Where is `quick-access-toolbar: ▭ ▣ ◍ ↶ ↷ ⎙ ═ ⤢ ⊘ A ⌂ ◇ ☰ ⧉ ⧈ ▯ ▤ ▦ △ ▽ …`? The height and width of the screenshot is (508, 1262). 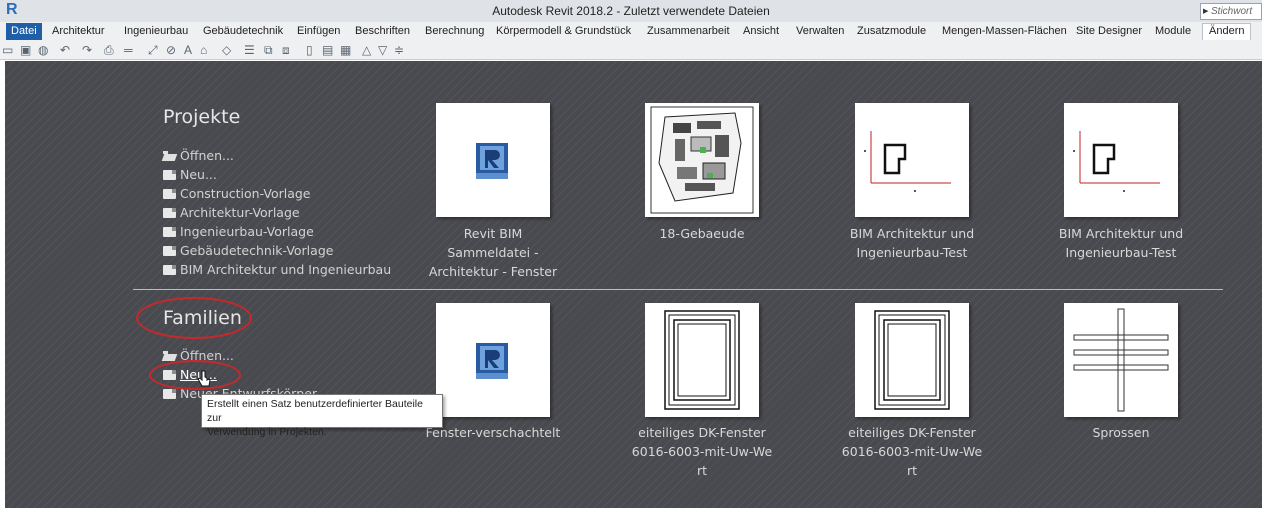 quick-access-toolbar: ▭ ▣ ◍ ↶ ↷ ⎙ ═ ⤢ ⊘ A ⌂ ◇ ☰ ⧉ ⧈ ▯ ▤ ▦ △ ▽ … is located at coordinates (631, 50).